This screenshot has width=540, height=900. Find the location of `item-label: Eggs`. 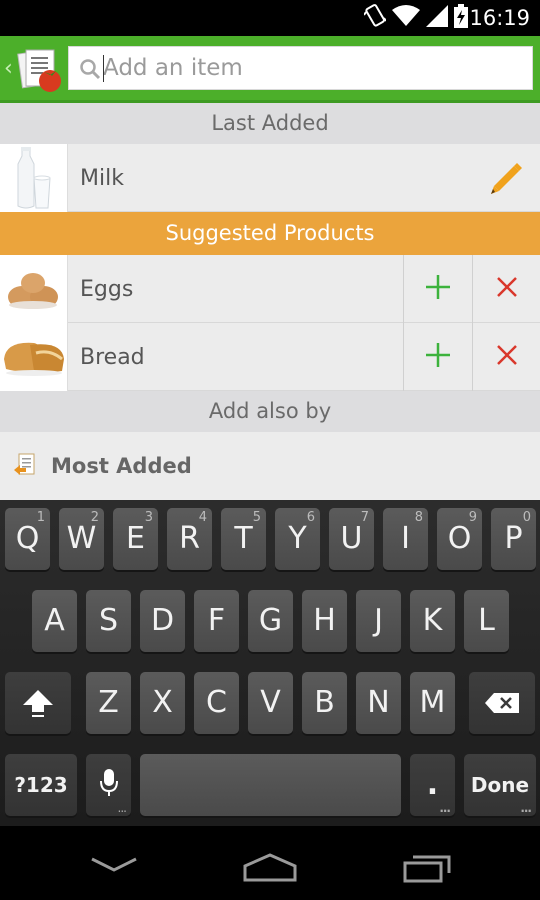

item-label: Eggs is located at coordinates (107, 289).